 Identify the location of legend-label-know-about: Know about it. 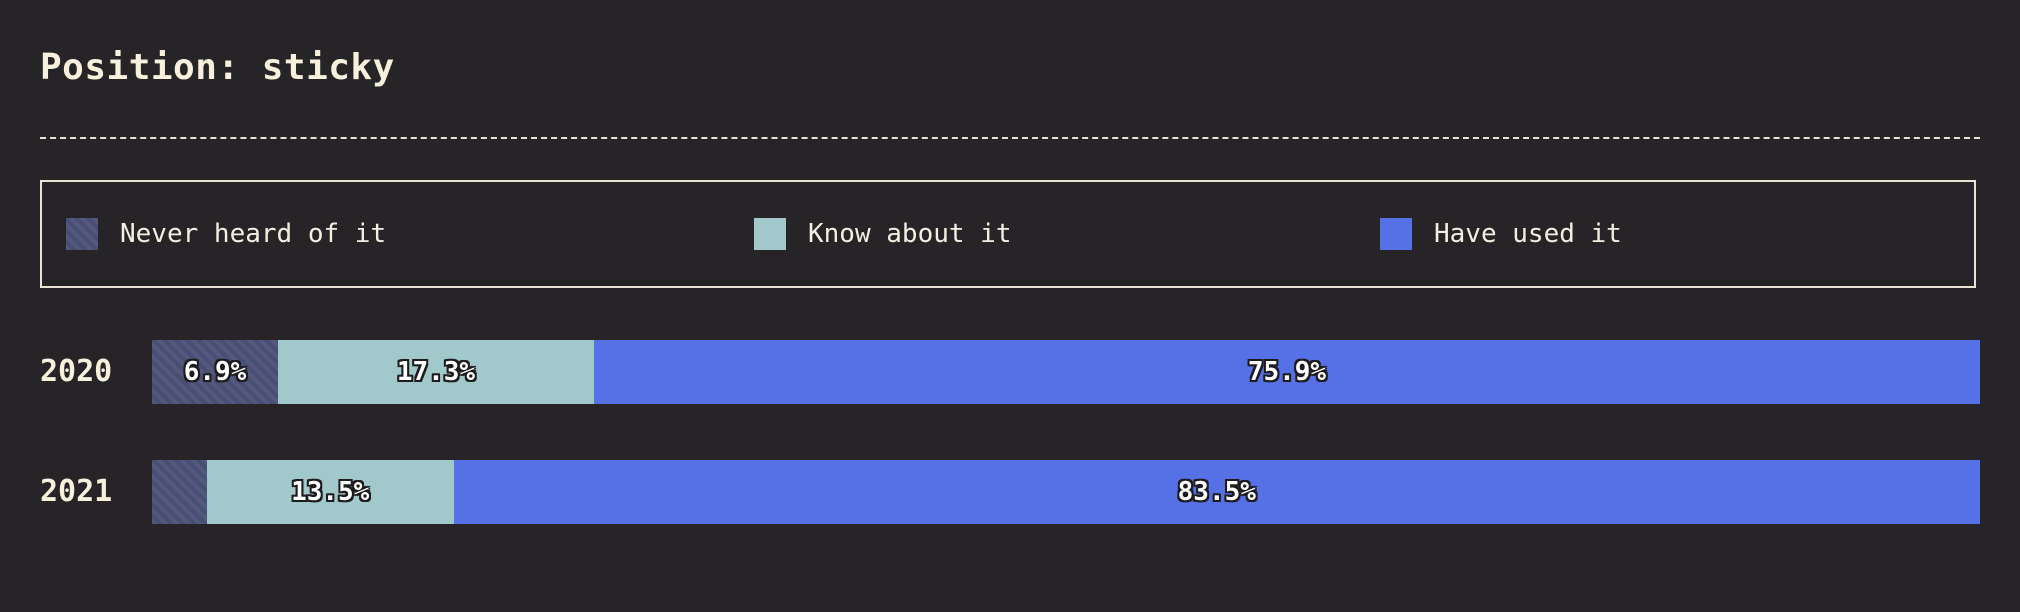
(910, 234).